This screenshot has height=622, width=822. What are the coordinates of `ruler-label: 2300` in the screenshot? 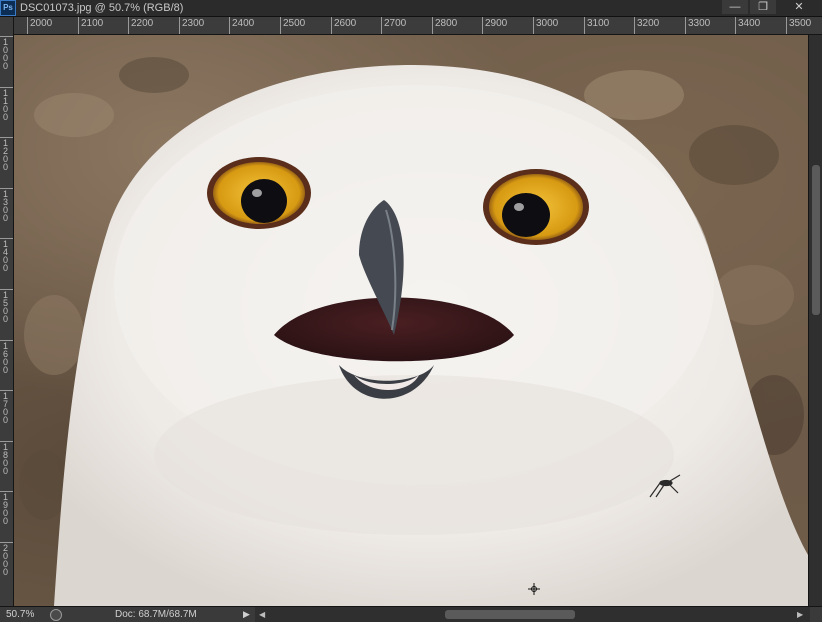 It's located at (193, 23).